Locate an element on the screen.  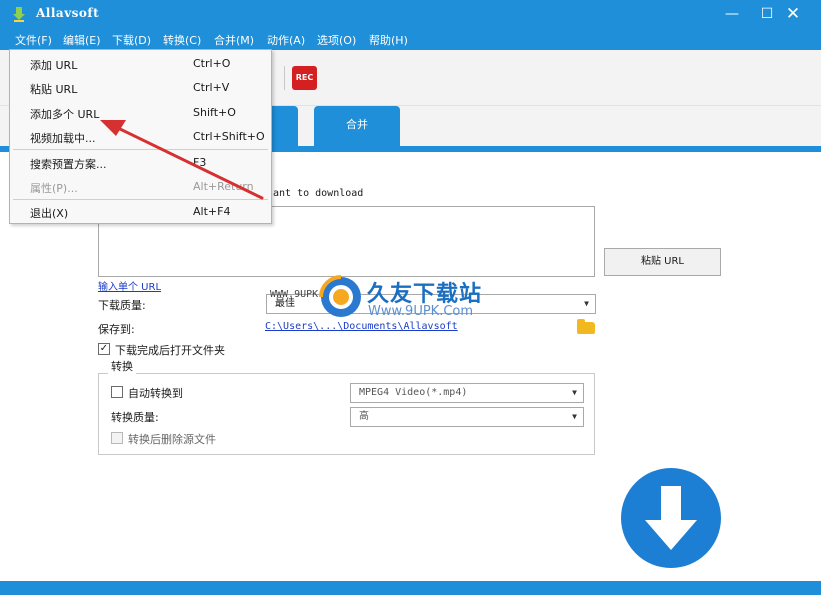
file-menu-add-url: 添加 URL Ctrl+O is located at coordinates (140, 64).